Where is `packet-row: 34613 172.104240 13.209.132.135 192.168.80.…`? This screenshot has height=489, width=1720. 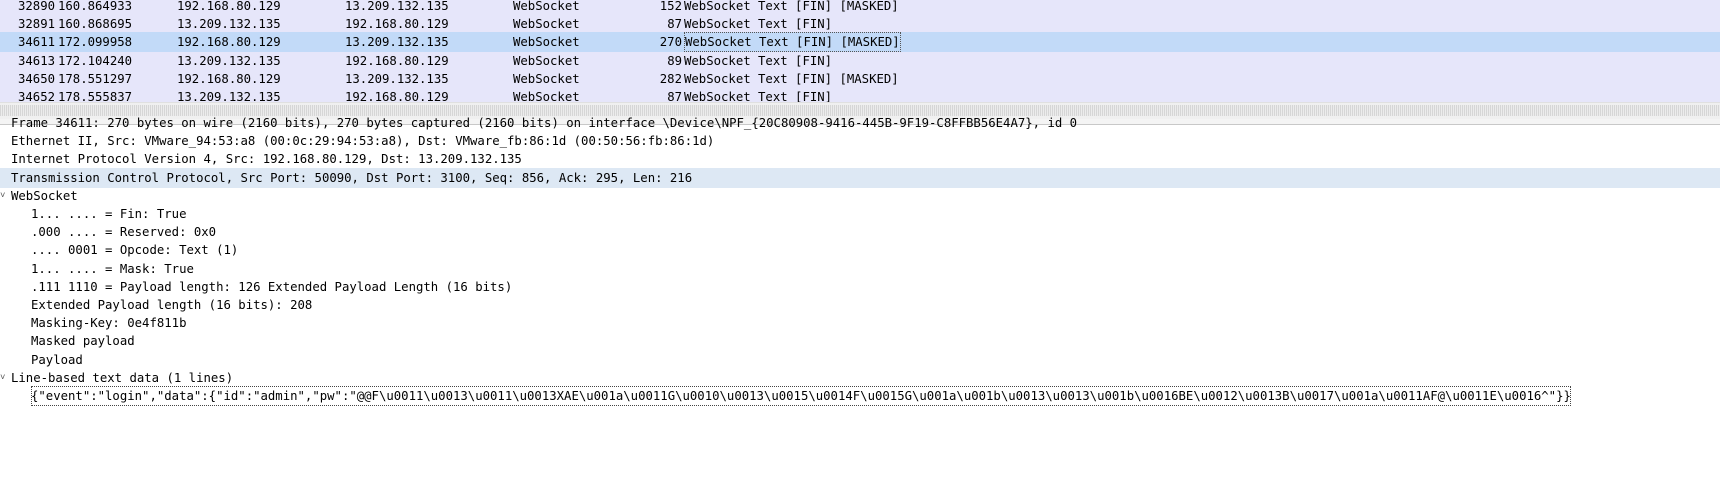
packet-row: 34613 172.104240 13.209.132.135 192.168.80.… is located at coordinates (860, 61).